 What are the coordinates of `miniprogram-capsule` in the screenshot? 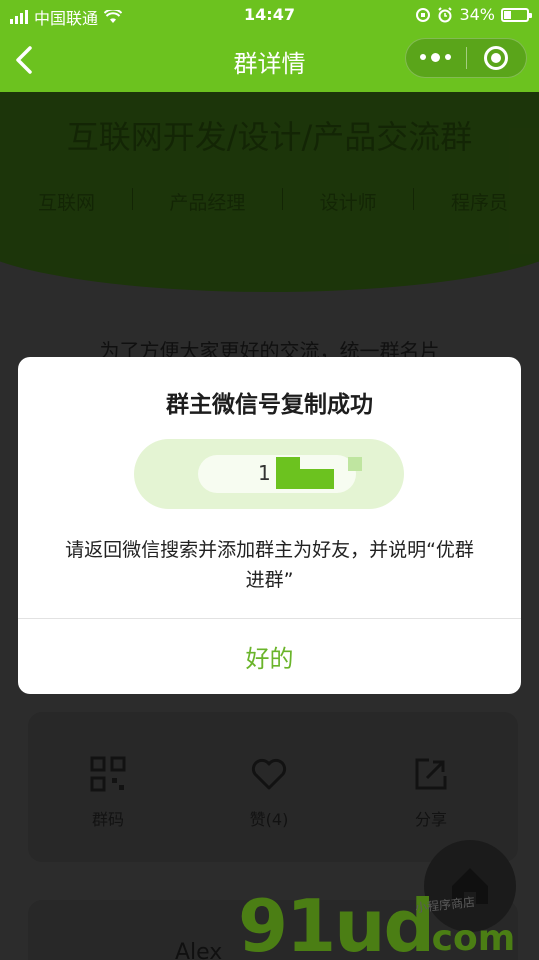 It's located at (466, 58).